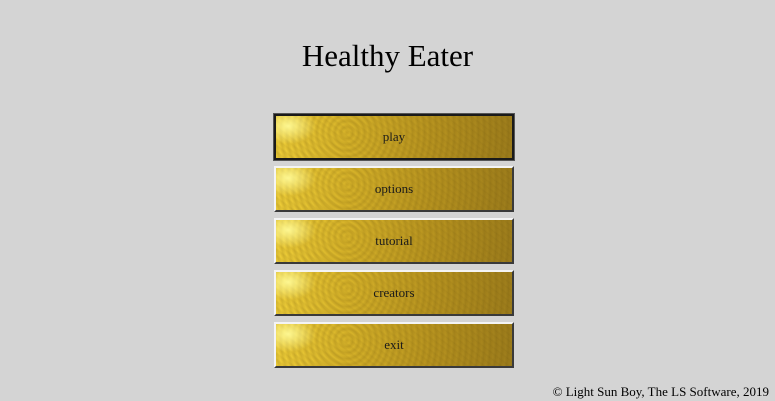  I want to click on tutorial-button-label: tutorial, so click(394, 240).